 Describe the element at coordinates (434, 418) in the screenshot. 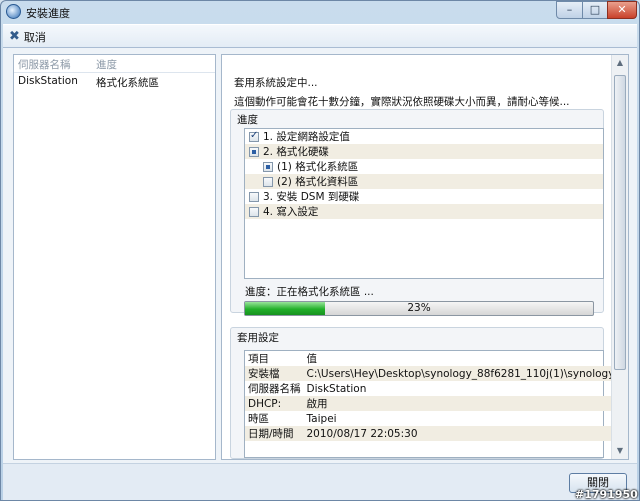

I see `table-row: 時區 Taipei` at that location.